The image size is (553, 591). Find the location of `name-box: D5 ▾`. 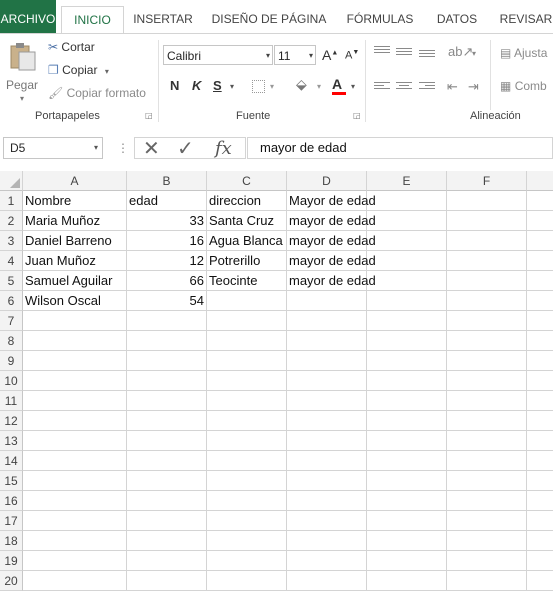

name-box: D5 ▾ is located at coordinates (53, 148).